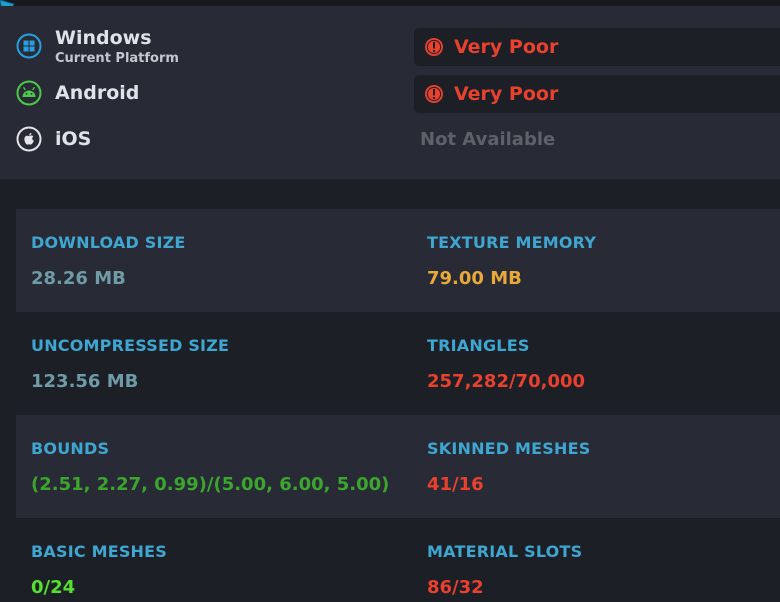 This screenshot has width=780, height=602. What do you see at coordinates (78, 278) in the screenshot?
I see `stat-value: 28.26 MB` at bounding box center [78, 278].